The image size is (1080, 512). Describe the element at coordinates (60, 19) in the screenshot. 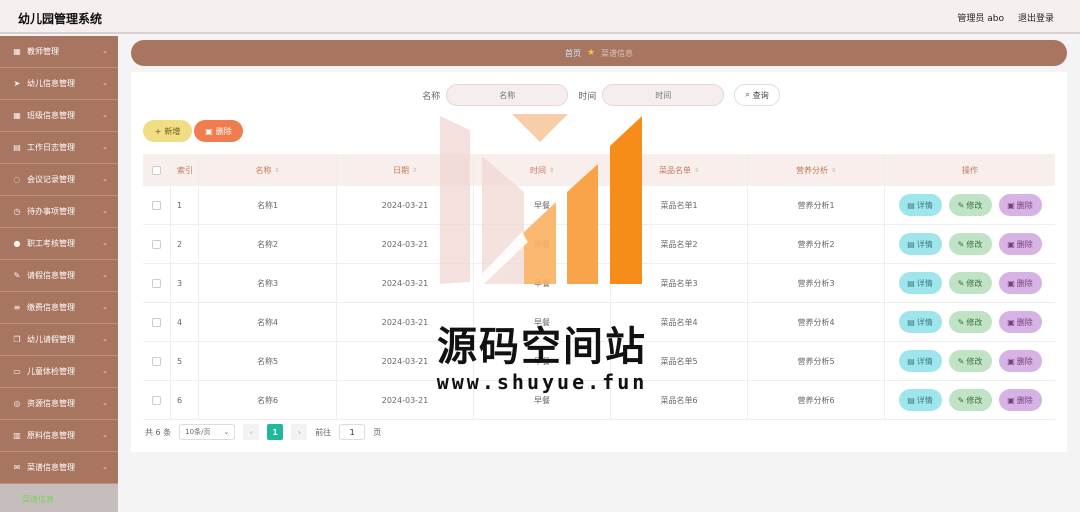

I see `app-title: 幼儿园管理系统` at that location.